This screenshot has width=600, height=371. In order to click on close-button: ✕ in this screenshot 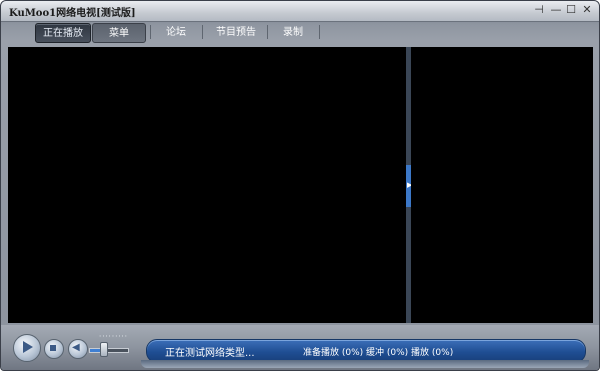, I will do `click(587, 10)`.